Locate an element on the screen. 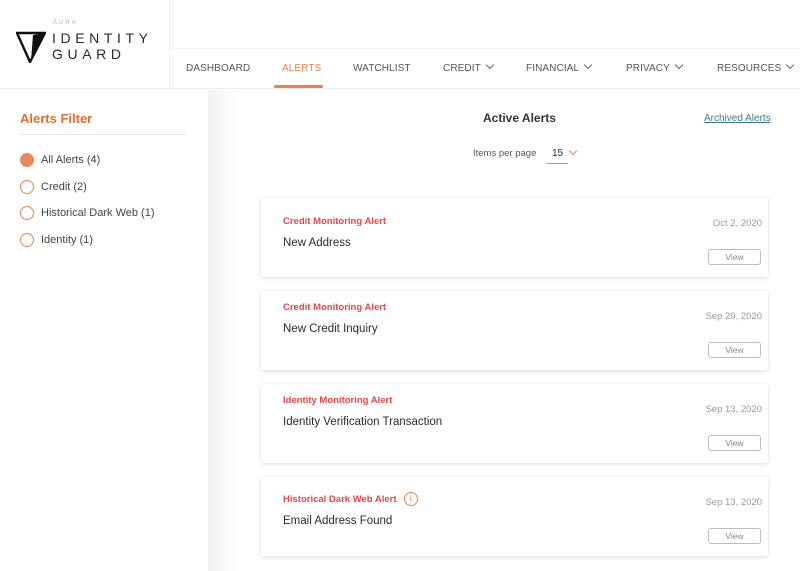  filter-historical-dark-web: Historical Dark Web (1) is located at coordinates (87, 213).